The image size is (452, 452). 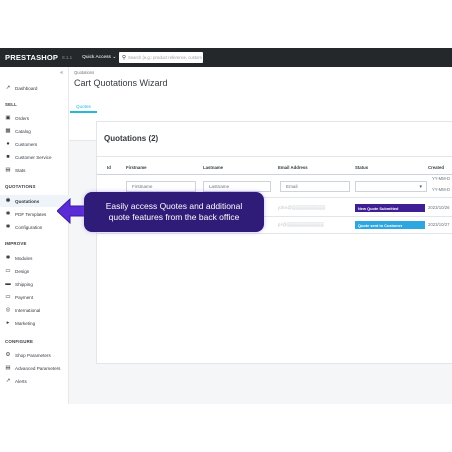 I want to click on gear-icon: ⚙, so click(x=8, y=355).